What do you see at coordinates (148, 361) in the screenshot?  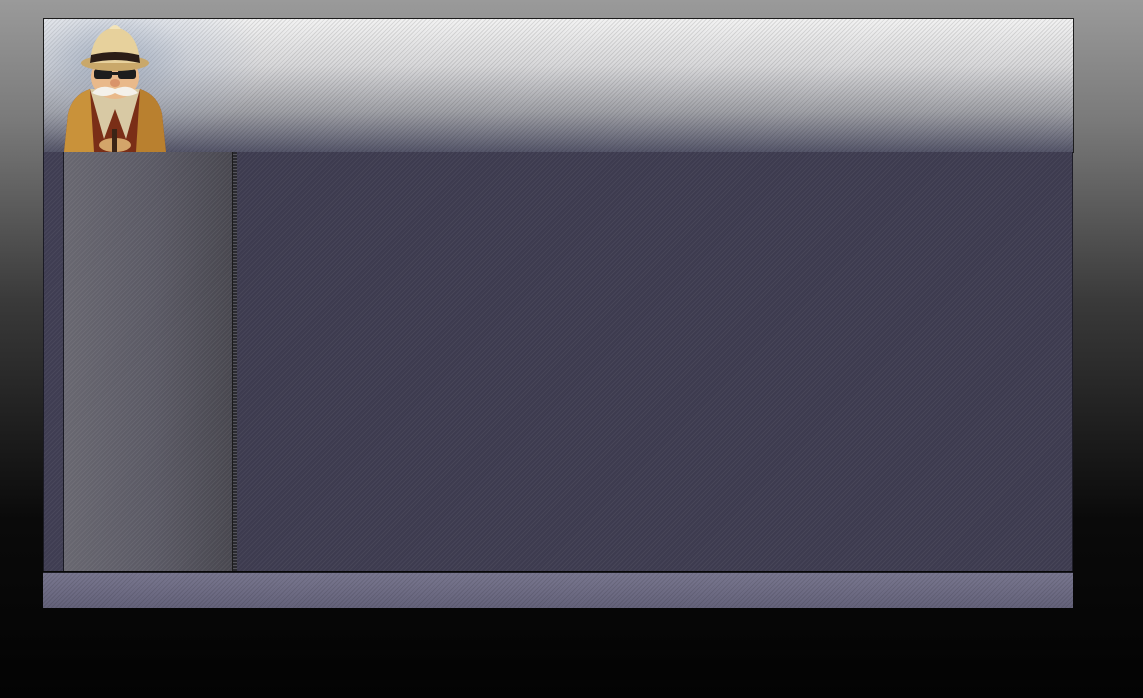 I see `sidebar` at bounding box center [148, 361].